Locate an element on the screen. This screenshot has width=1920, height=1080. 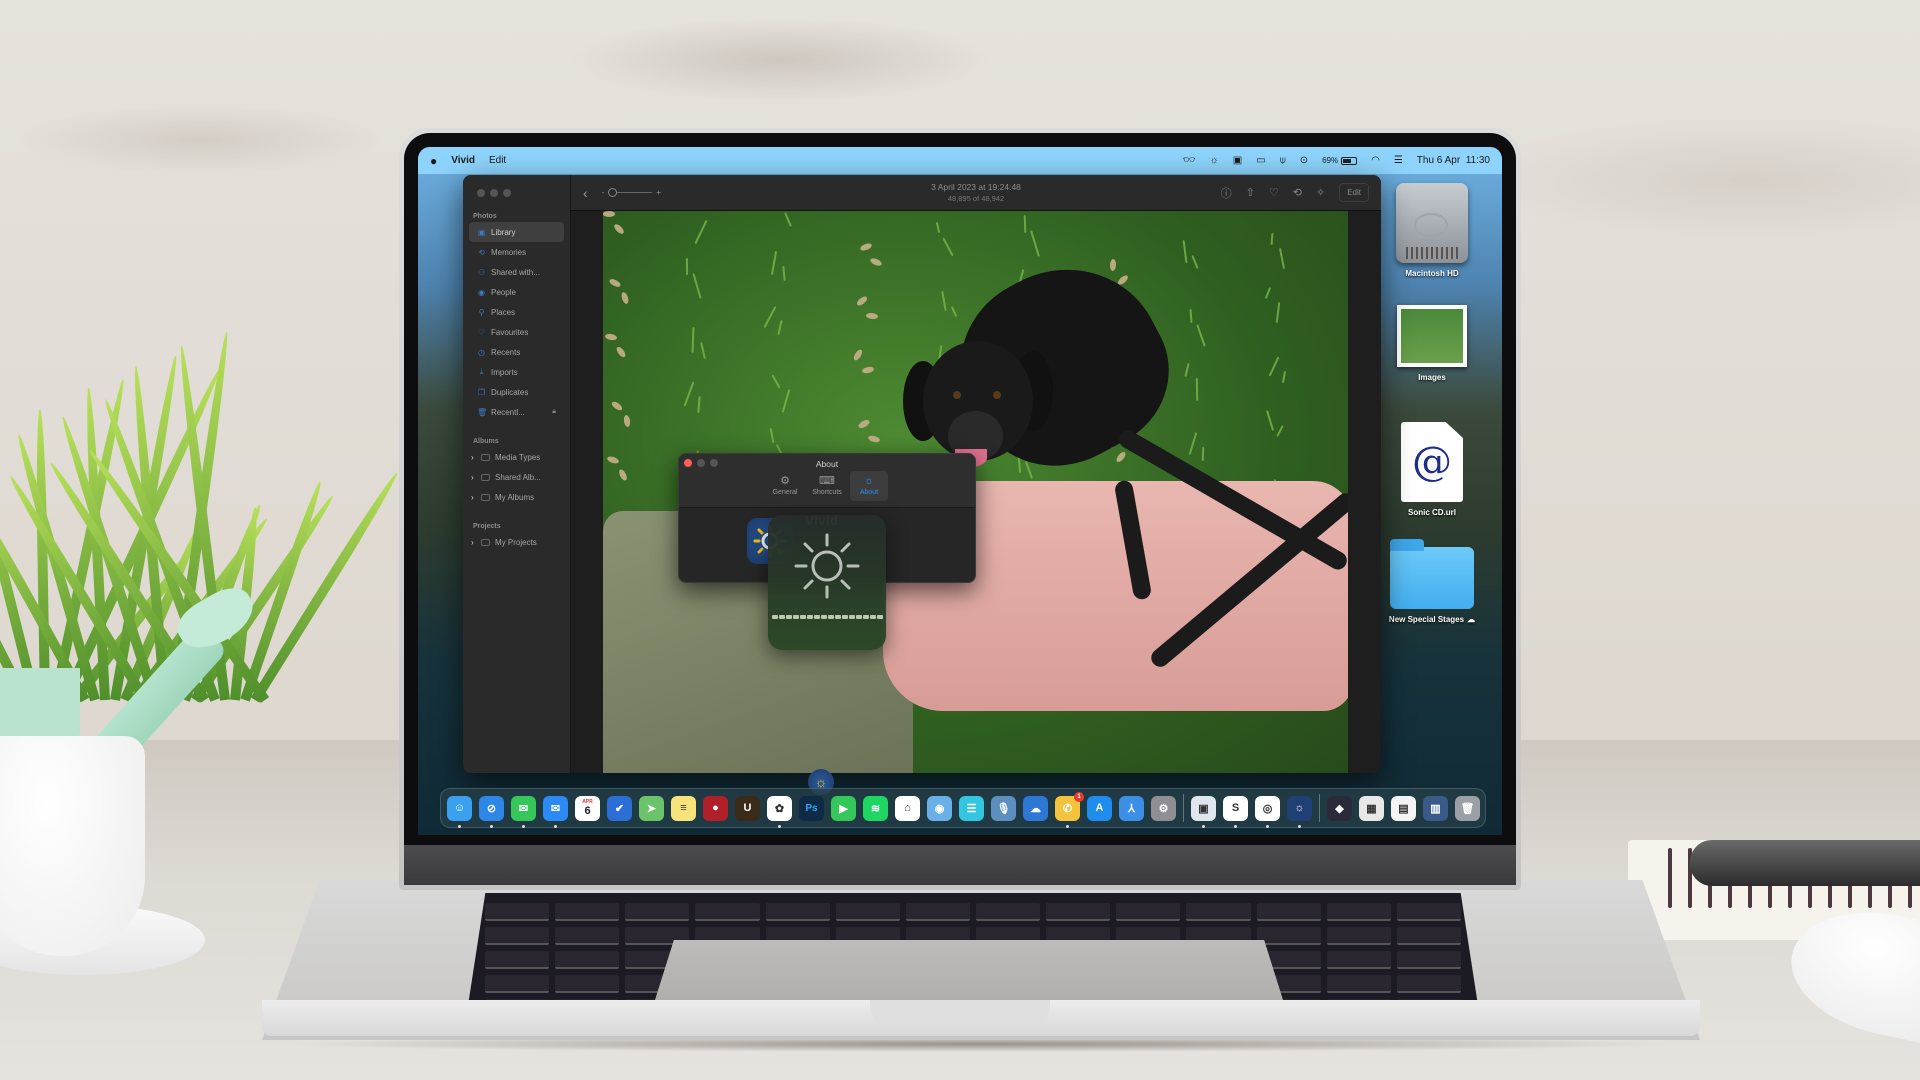
dock-safari: ⊘ is located at coordinates (491, 811).